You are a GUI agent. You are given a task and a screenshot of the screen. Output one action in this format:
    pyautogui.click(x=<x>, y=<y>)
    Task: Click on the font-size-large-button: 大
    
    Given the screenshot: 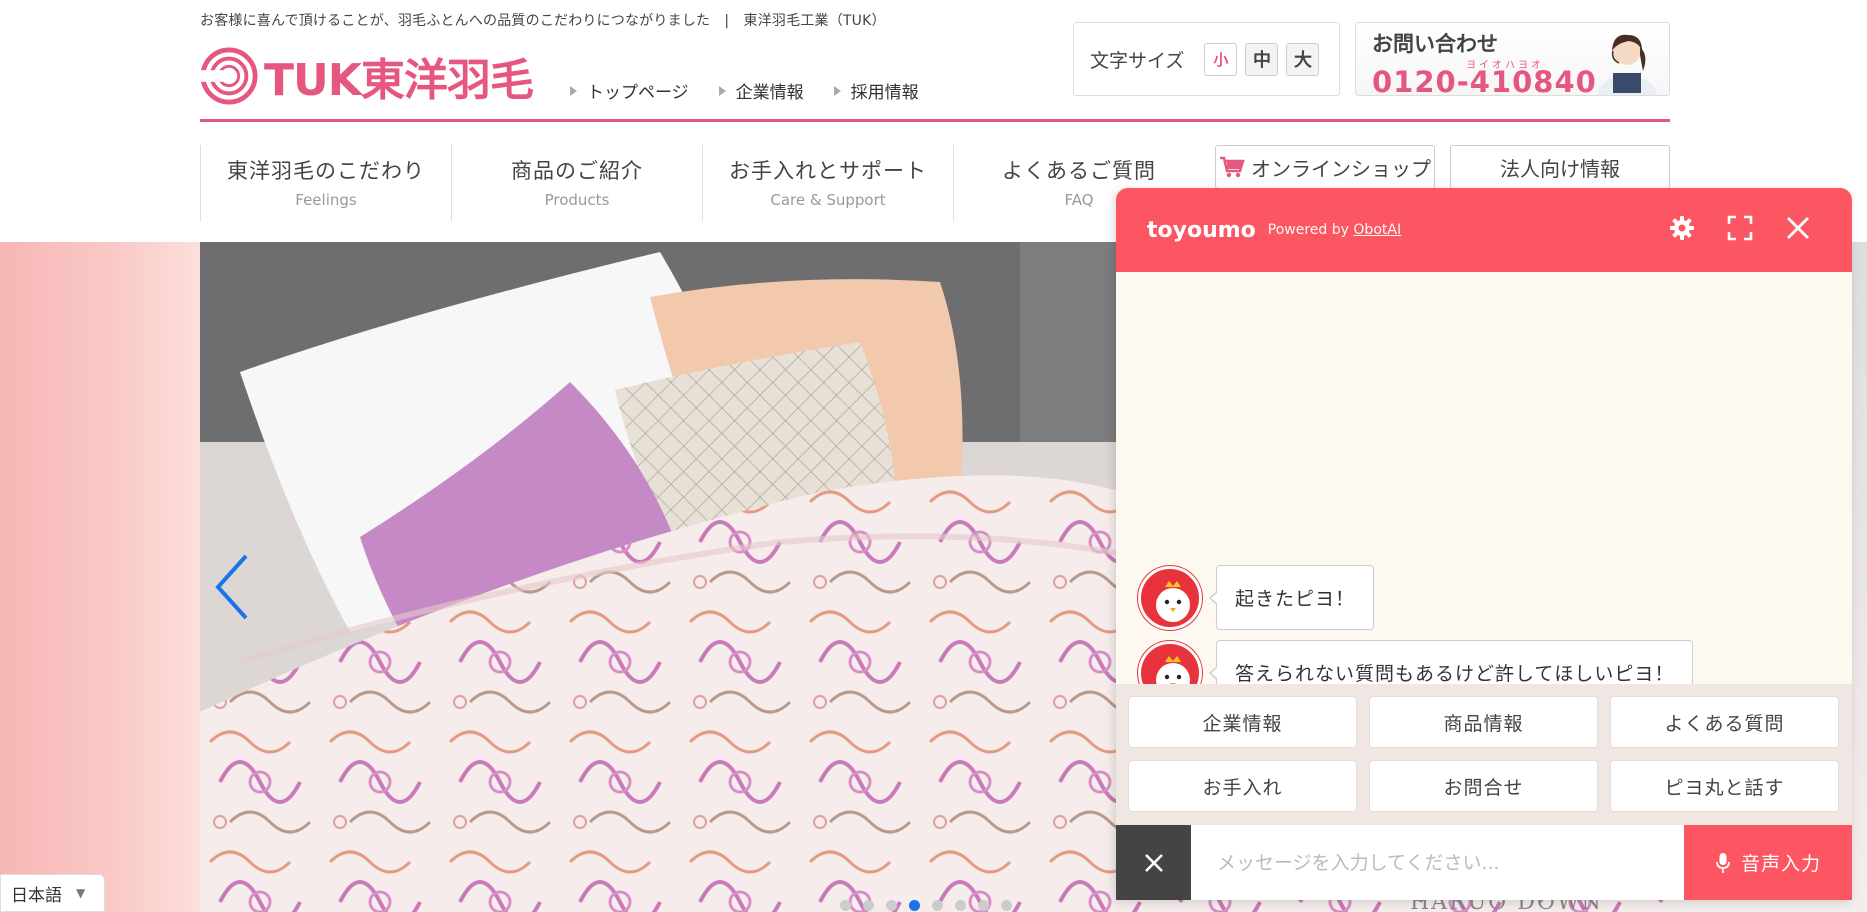 What is the action you would take?
    pyautogui.click(x=1303, y=59)
    